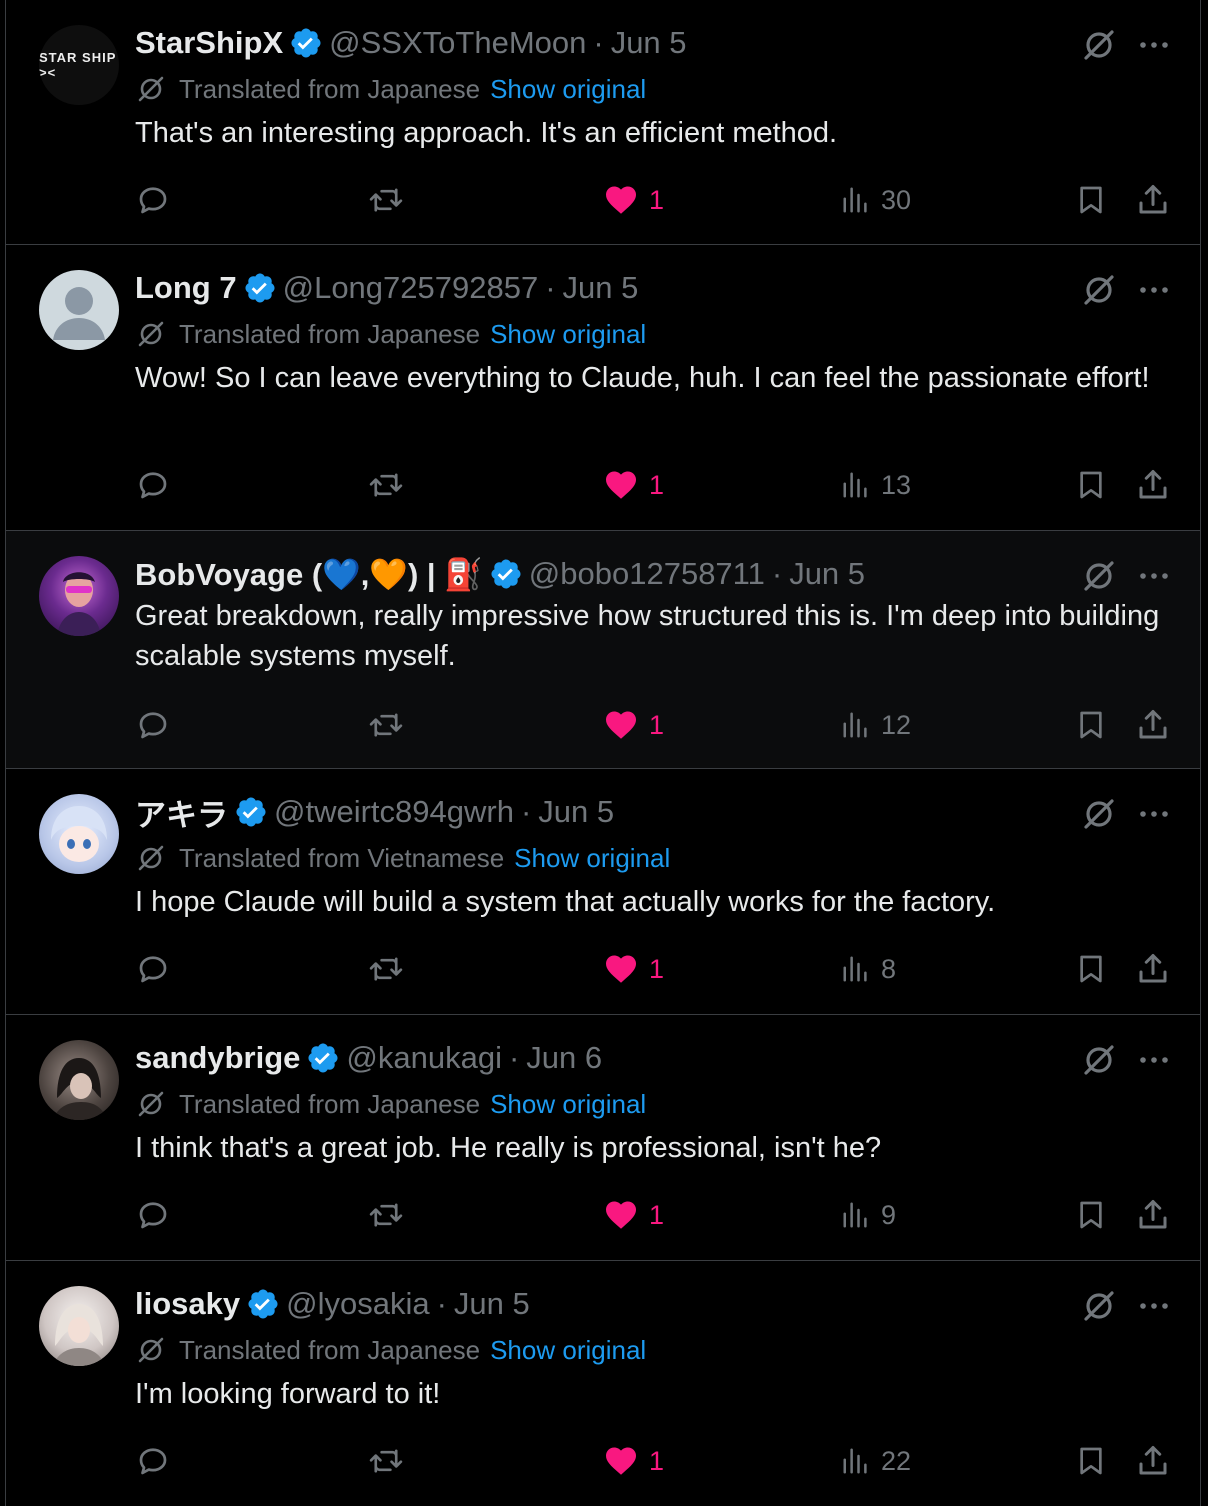  I want to click on views-button: 22, so click(876, 1461).